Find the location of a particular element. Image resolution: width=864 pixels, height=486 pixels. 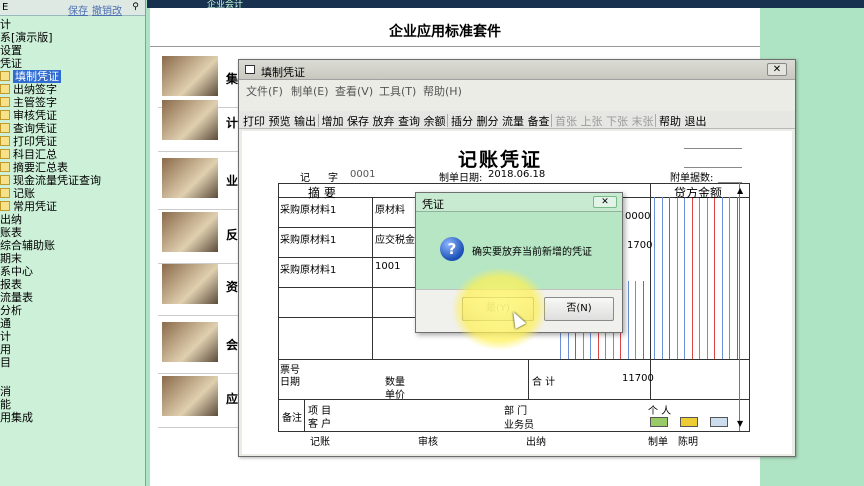

tree-item: 能 is located at coordinates (5, 404).